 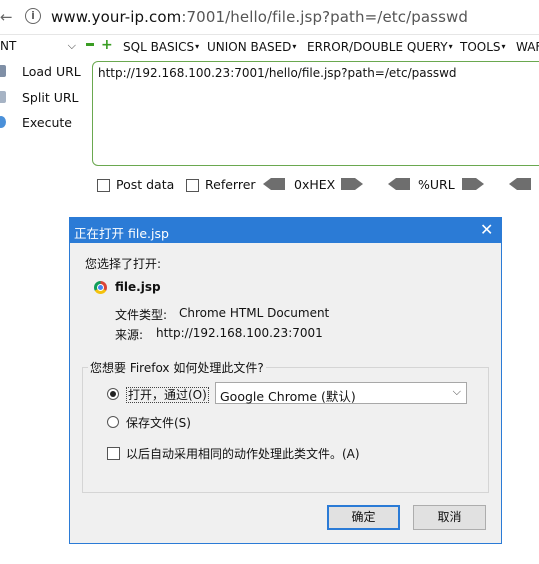 I want to click on action-label: Split URL, so click(x=50, y=97).